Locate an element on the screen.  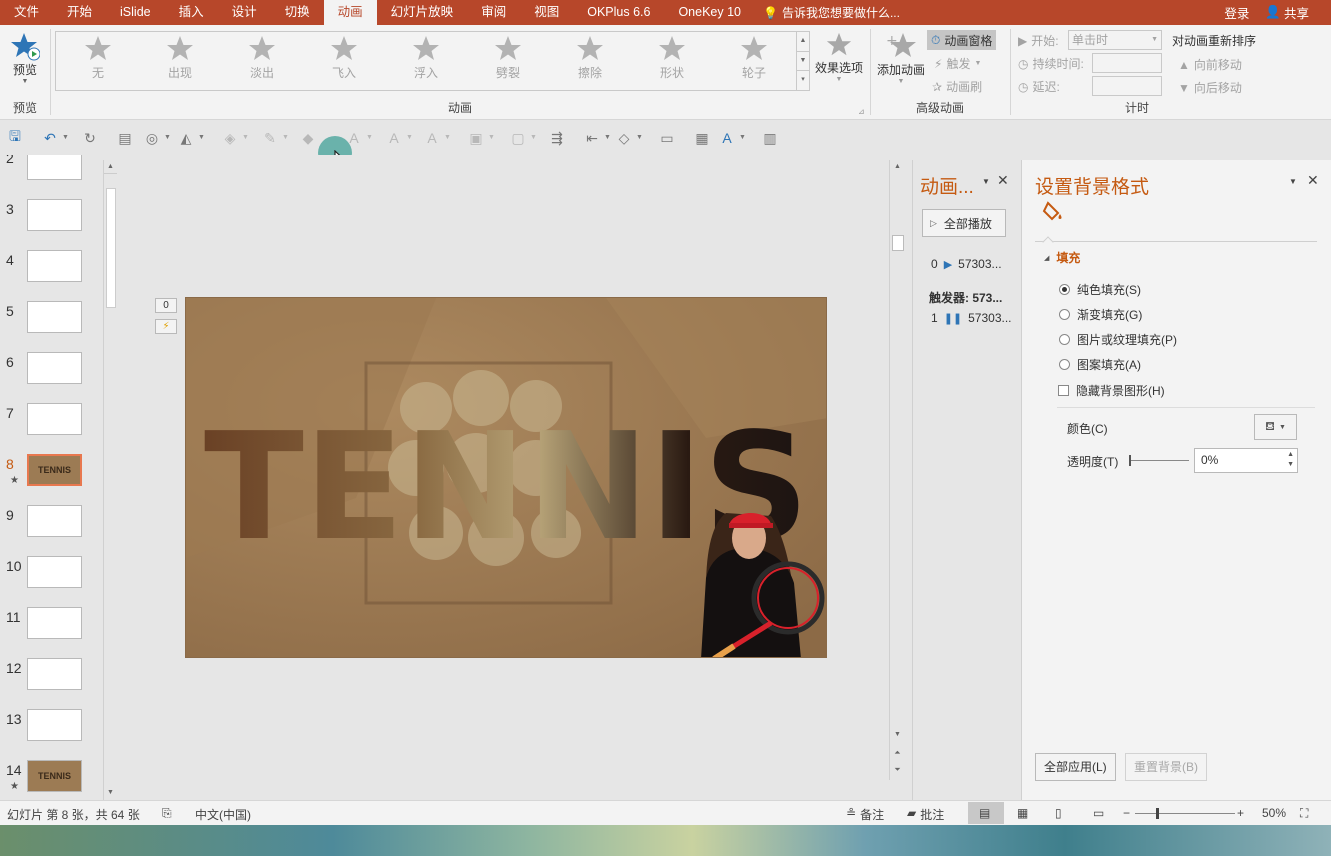
thumbnail-scroll-thumb is located at coordinates (111, 248).